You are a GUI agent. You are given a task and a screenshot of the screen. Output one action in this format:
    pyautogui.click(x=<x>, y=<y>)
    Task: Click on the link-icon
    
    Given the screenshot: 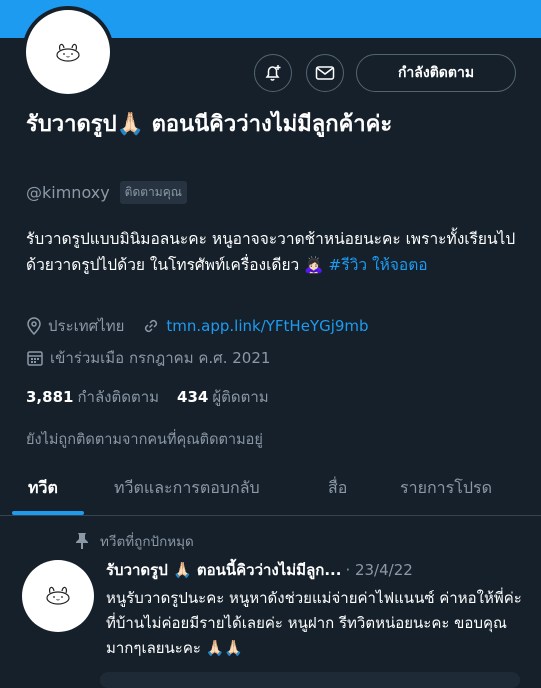 What is the action you would take?
    pyautogui.click(x=151, y=326)
    